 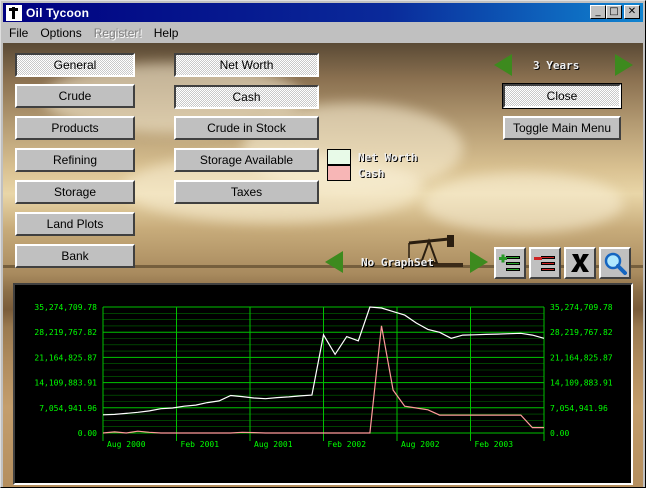 I want to click on legend-net-worth-label: Net Worth, so click(x=388, y=157).